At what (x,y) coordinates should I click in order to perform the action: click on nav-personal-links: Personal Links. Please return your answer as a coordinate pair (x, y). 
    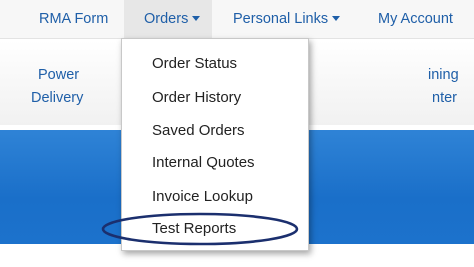
    Looking at the image, I should click on (287, 19).